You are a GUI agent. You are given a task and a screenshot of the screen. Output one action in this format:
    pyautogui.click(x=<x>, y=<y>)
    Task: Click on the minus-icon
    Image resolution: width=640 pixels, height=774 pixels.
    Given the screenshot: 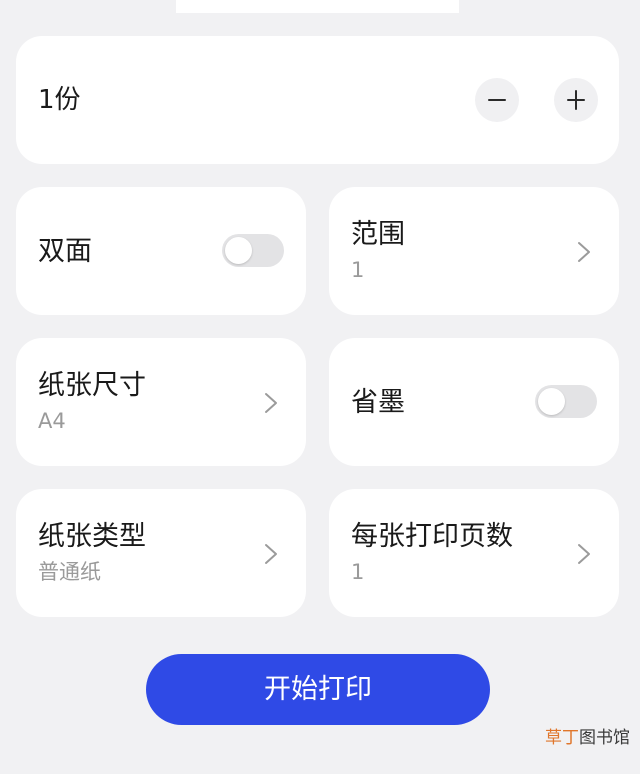 What is the action you would take?
    pyautogui.click(x=497, y=100)
    